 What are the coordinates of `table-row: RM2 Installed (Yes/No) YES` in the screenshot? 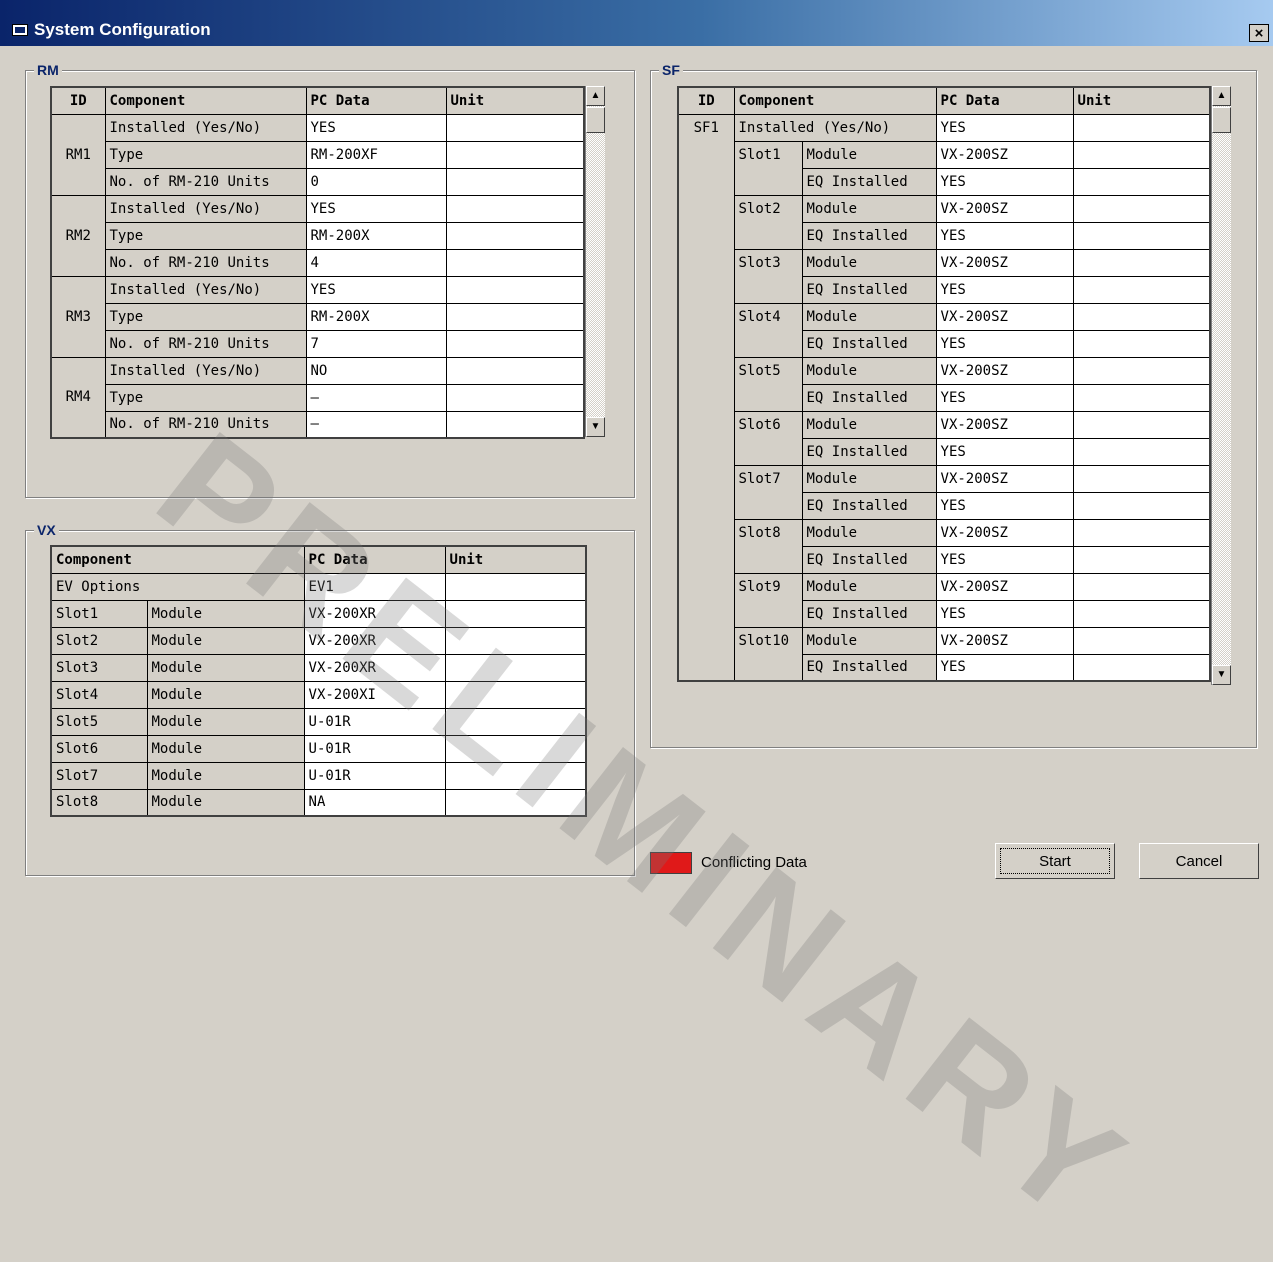 It's located at (317, 235).